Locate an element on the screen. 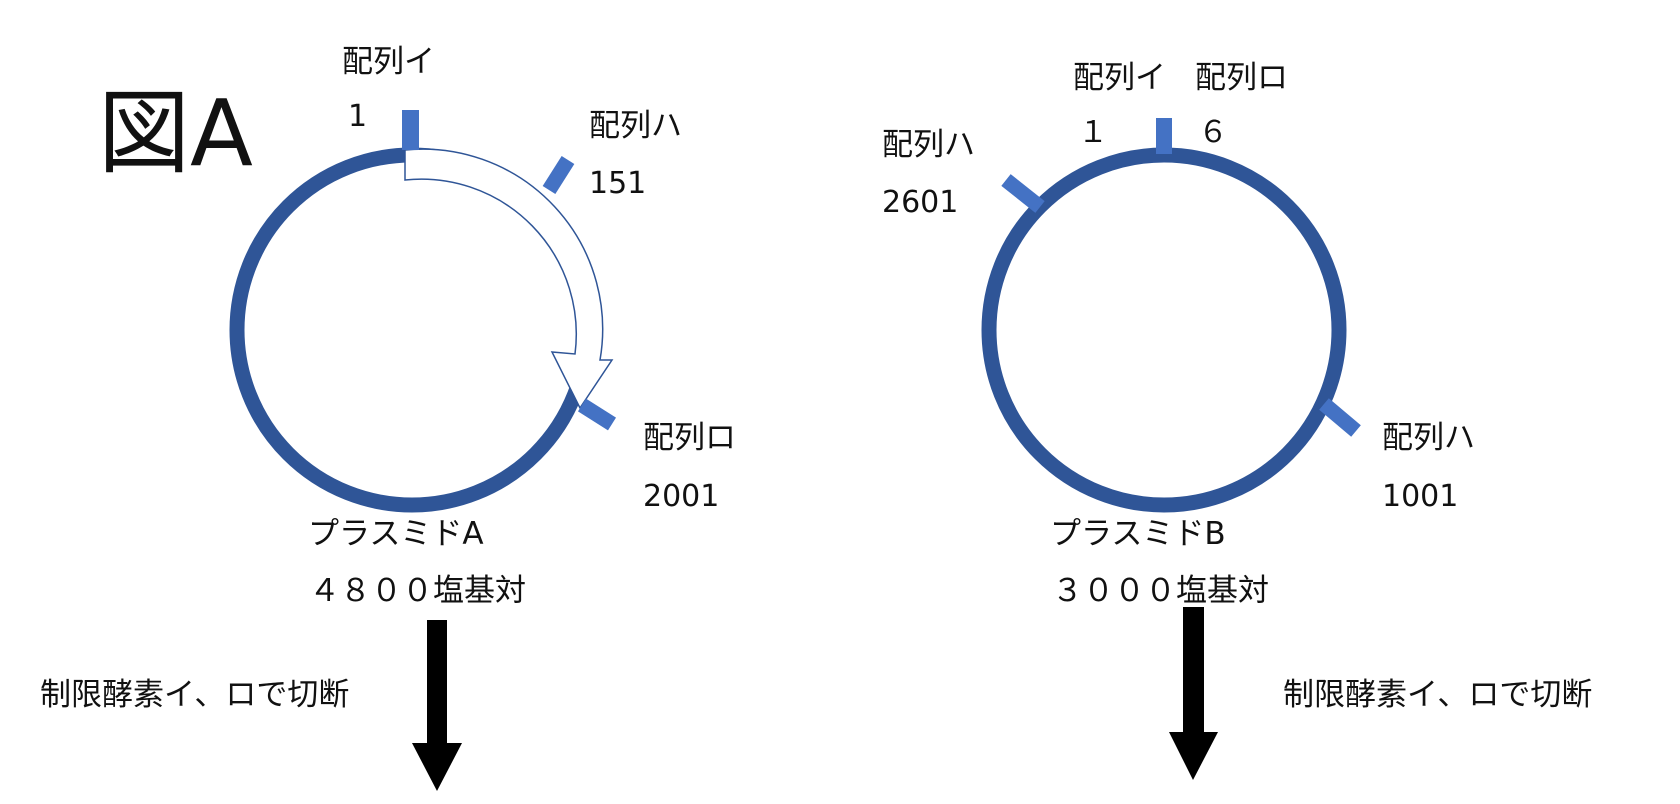  plasmid-a-down-arrow is located at coordinates (437, 705).